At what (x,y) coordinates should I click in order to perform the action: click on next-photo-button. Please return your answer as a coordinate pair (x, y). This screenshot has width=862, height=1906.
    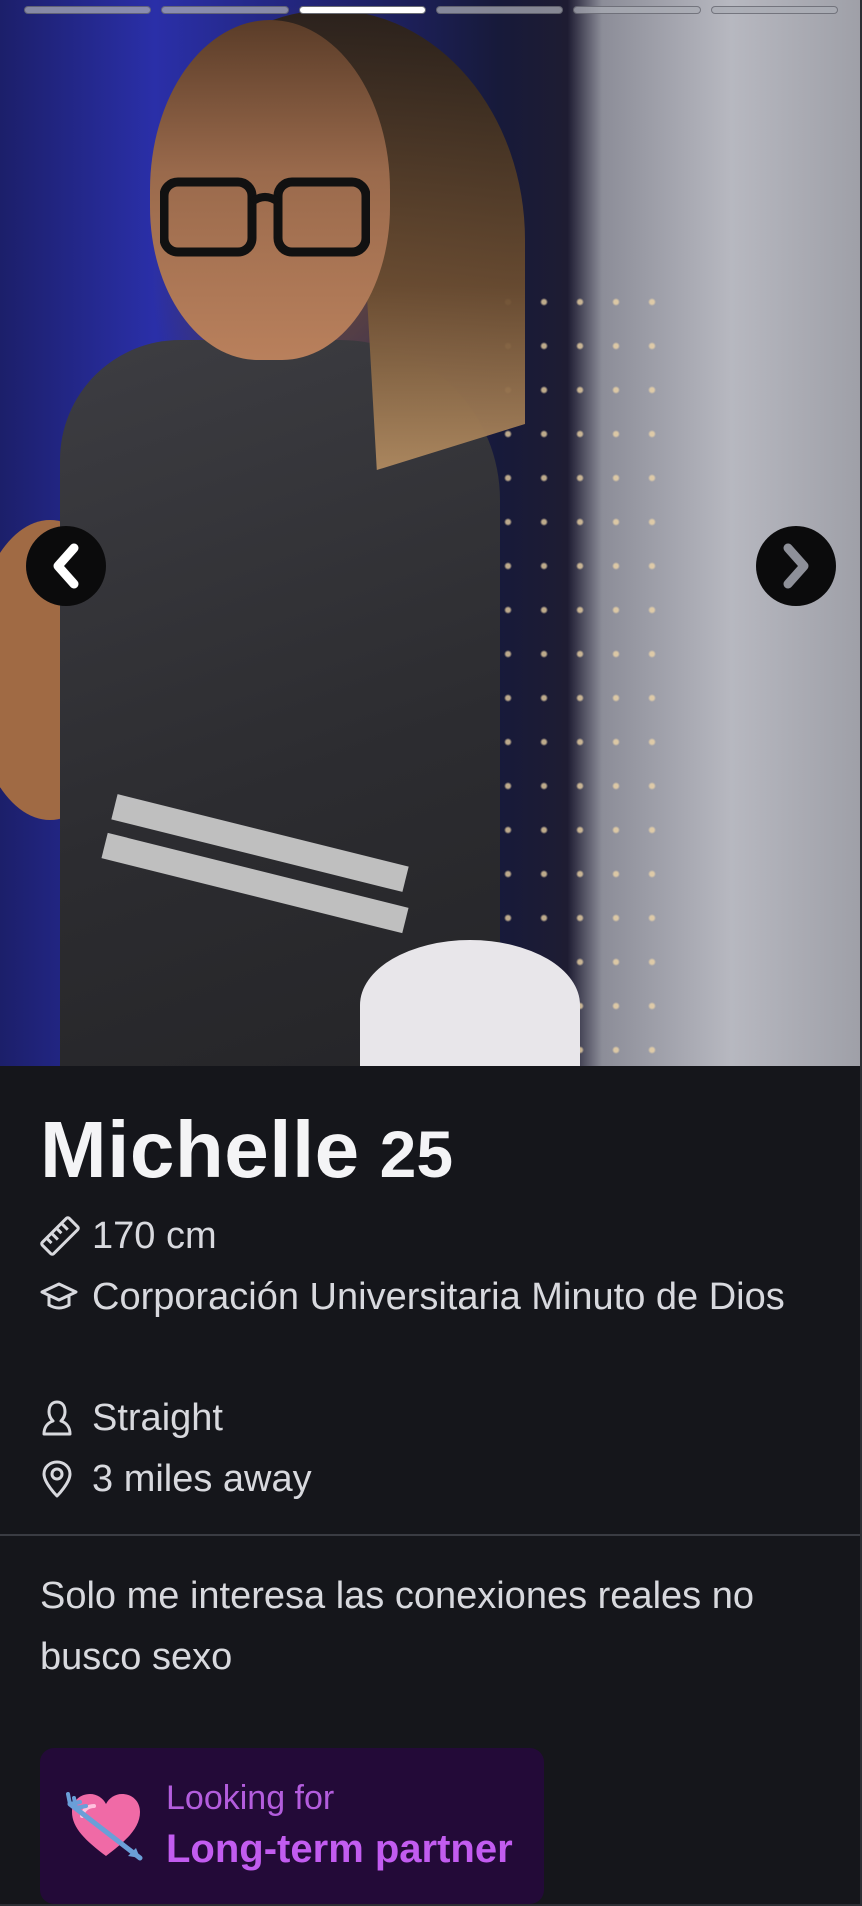
    Looking at the image, I should click on (796, 566).